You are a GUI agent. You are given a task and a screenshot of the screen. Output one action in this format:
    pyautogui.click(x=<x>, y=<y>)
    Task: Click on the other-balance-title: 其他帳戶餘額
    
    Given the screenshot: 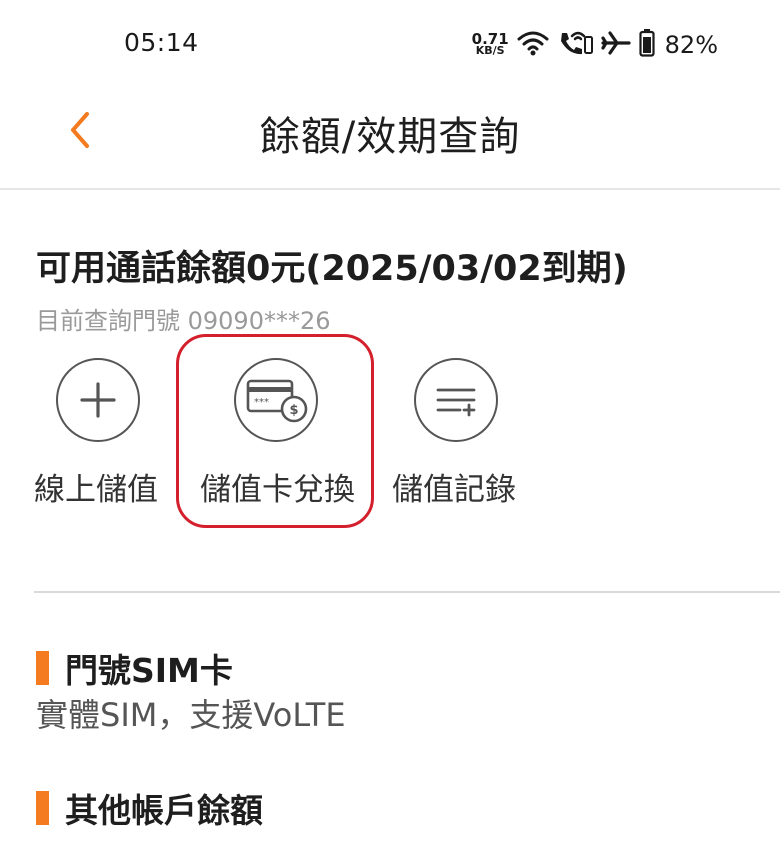 What is the action you would take?
    pyautogui.click(x=164, y=810)
    